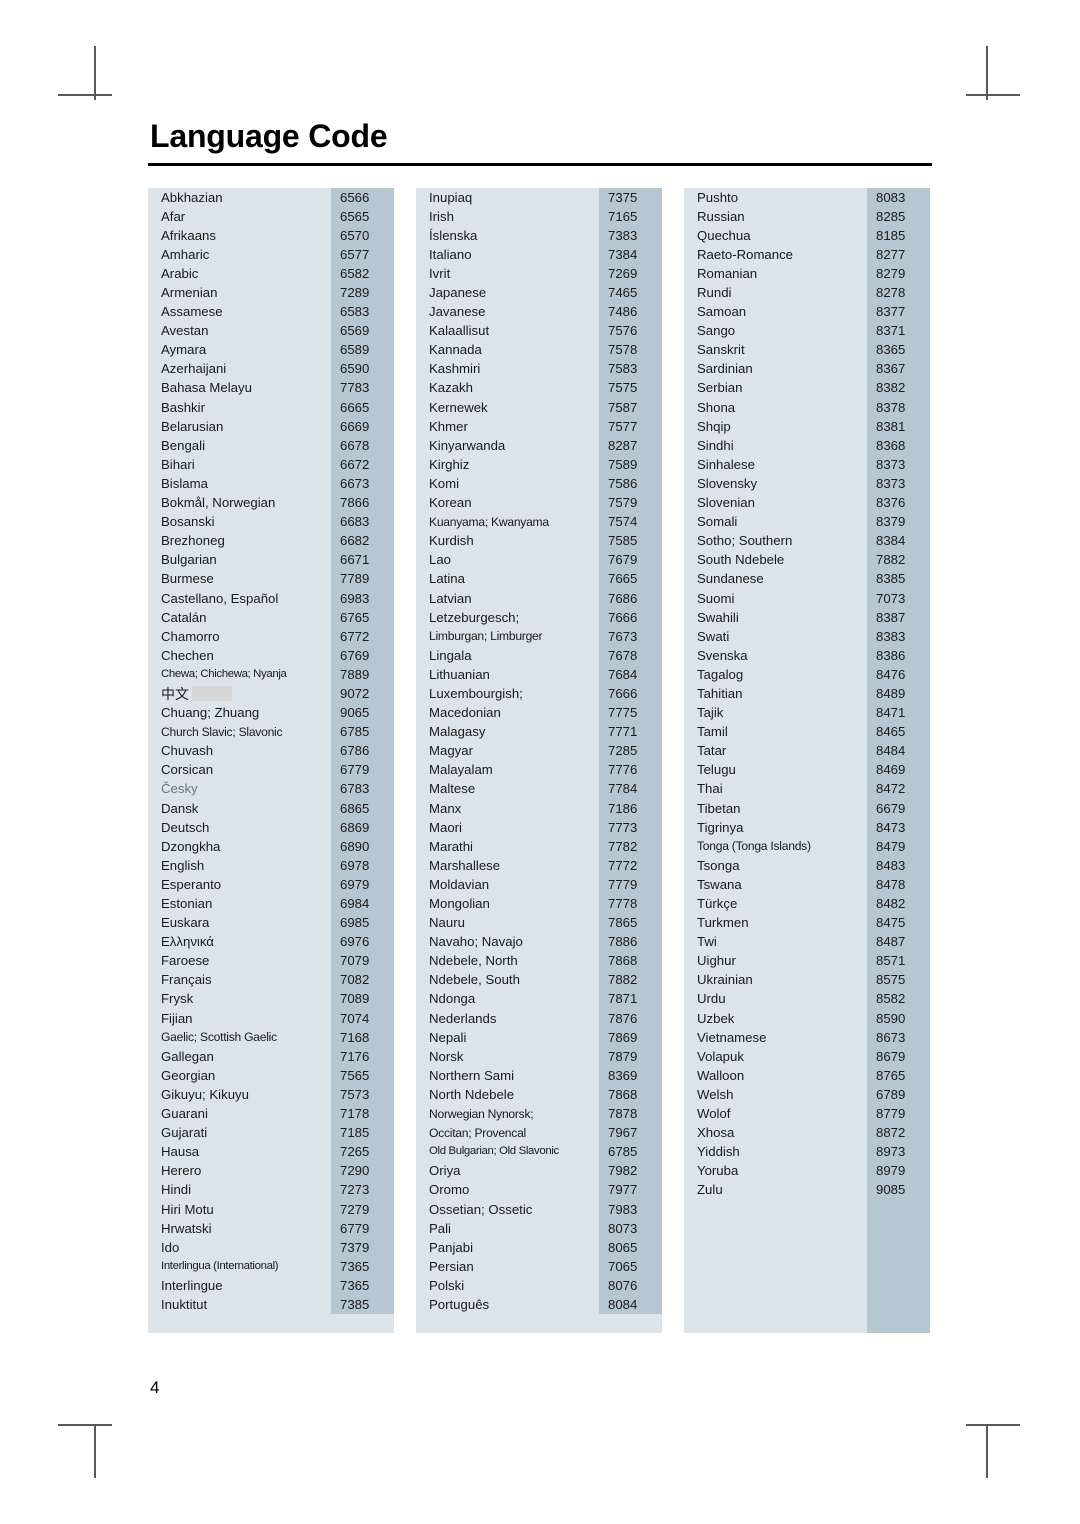 The width and height of the screenshot is (1080, 1524). What do you see at coordinates (362, 694) in the screenshot?
I see `language-code-value: 9072` at bounding box center [362, 694].